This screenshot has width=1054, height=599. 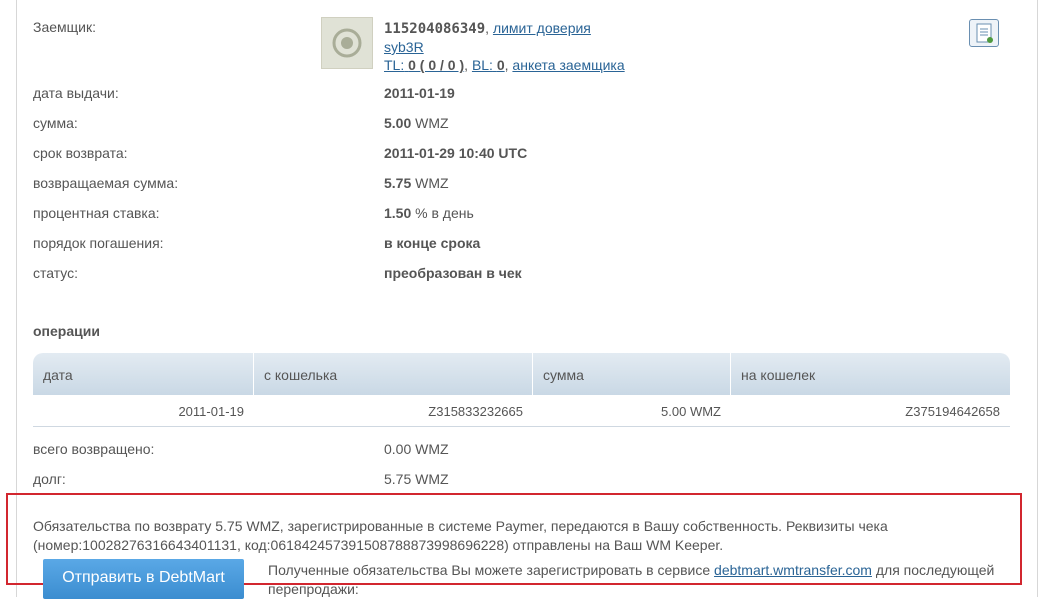 What do you see at coordinates (394, 65) in the screenshot?
I see `tl-prefix: TL:` at bounding box center [394, 65].